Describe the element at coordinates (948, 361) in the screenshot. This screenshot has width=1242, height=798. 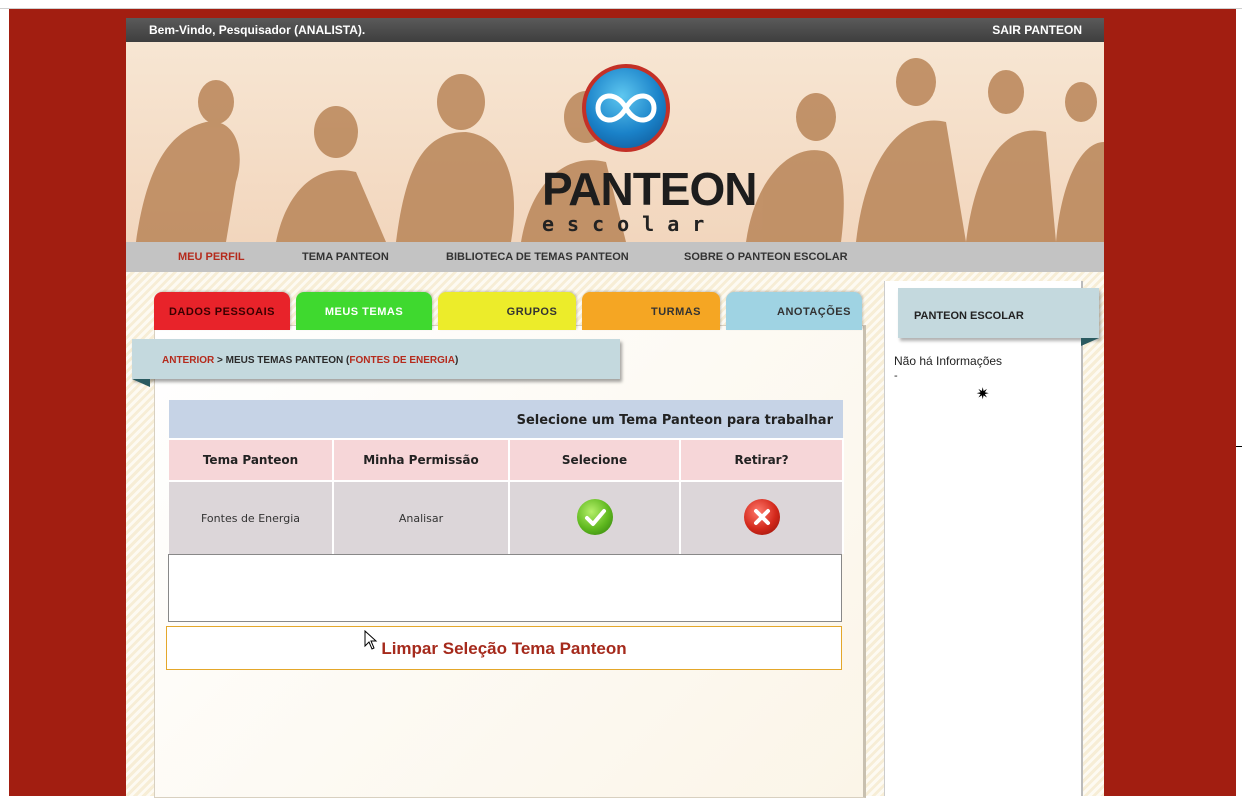
I see `side-info-text: Não há Informações` at that location.